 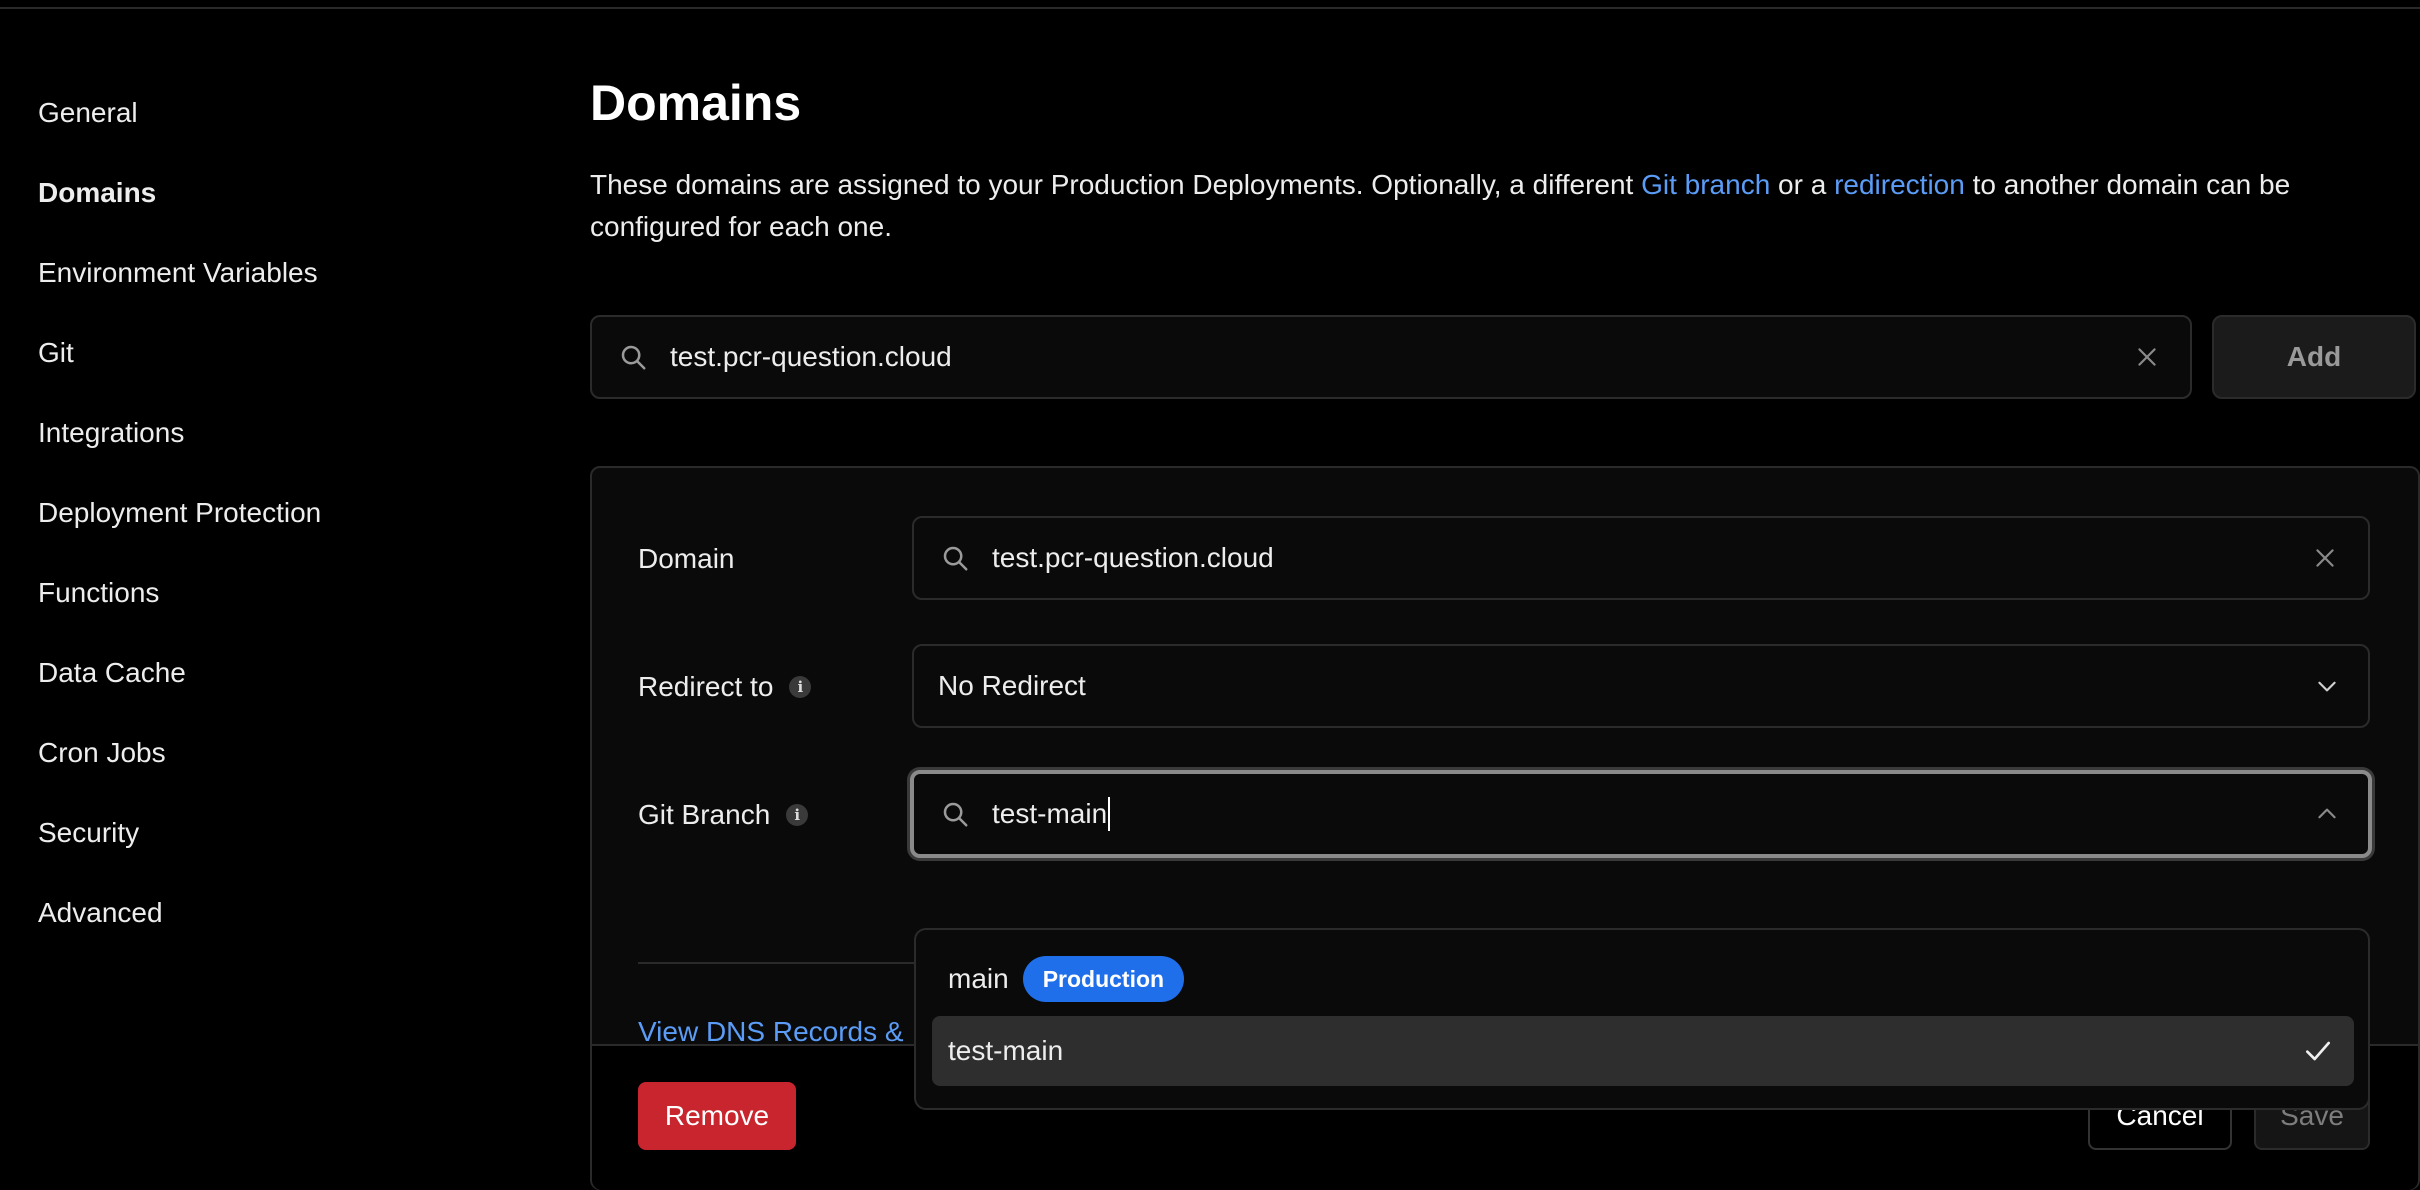 I want to click on domain-label: Domain, so click(x=686, y=559).